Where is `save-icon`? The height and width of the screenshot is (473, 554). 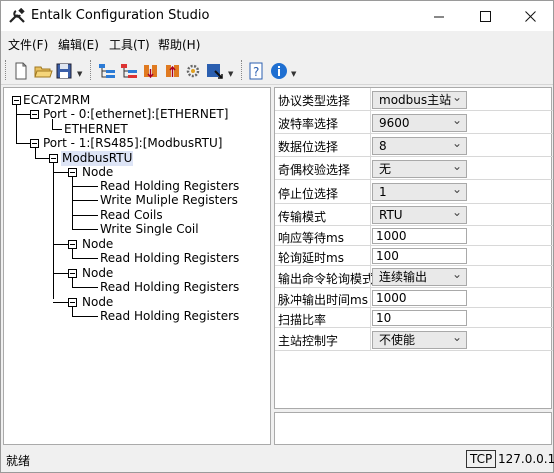 save-icon is located at coordinates (64, 71).